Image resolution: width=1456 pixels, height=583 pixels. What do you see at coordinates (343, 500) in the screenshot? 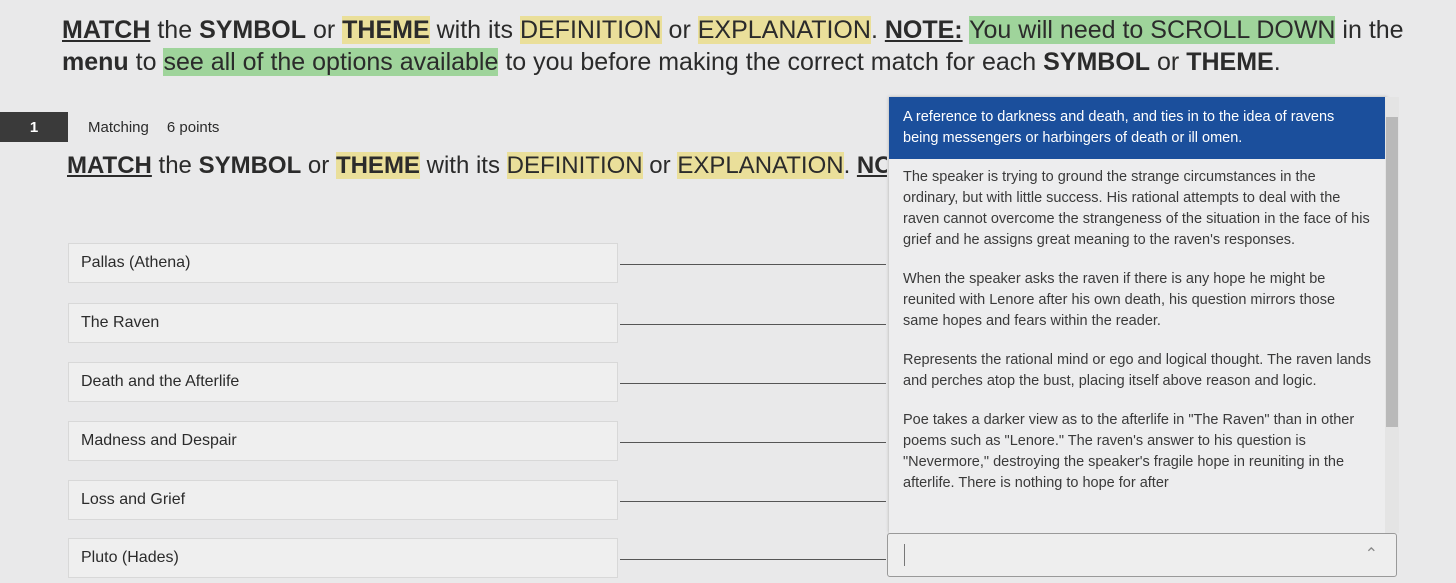
I see `match-item: Loss and Grief` at bounding box center [343, 500].